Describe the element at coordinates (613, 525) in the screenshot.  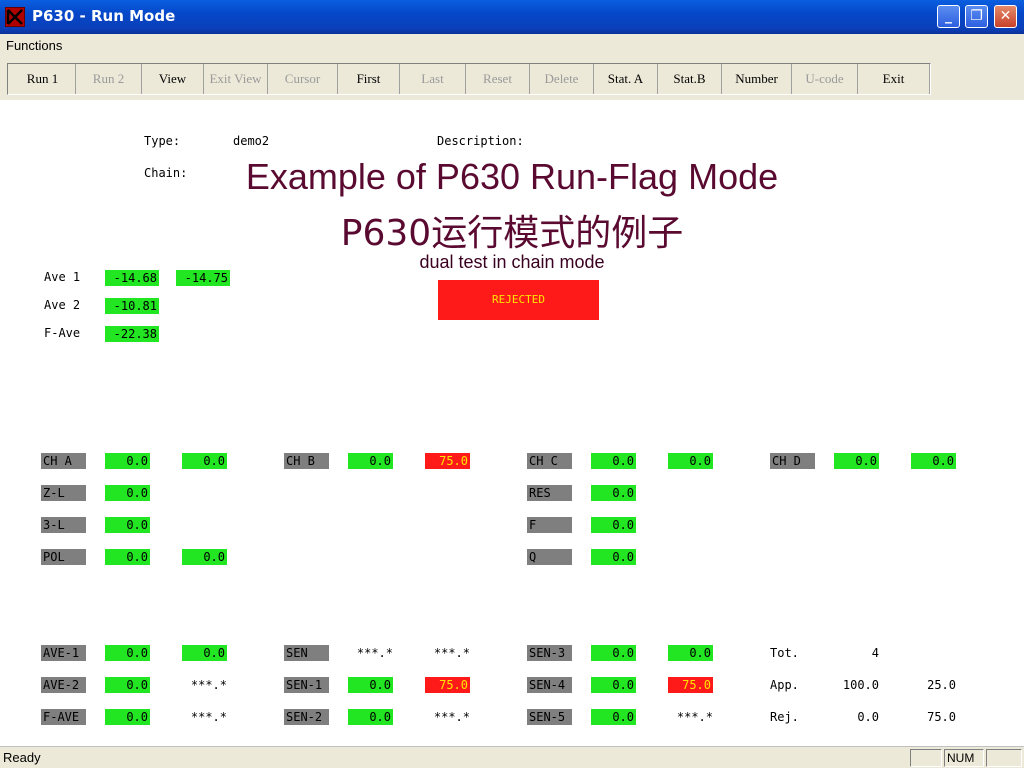
I see `f-value: 0.0` at that location.